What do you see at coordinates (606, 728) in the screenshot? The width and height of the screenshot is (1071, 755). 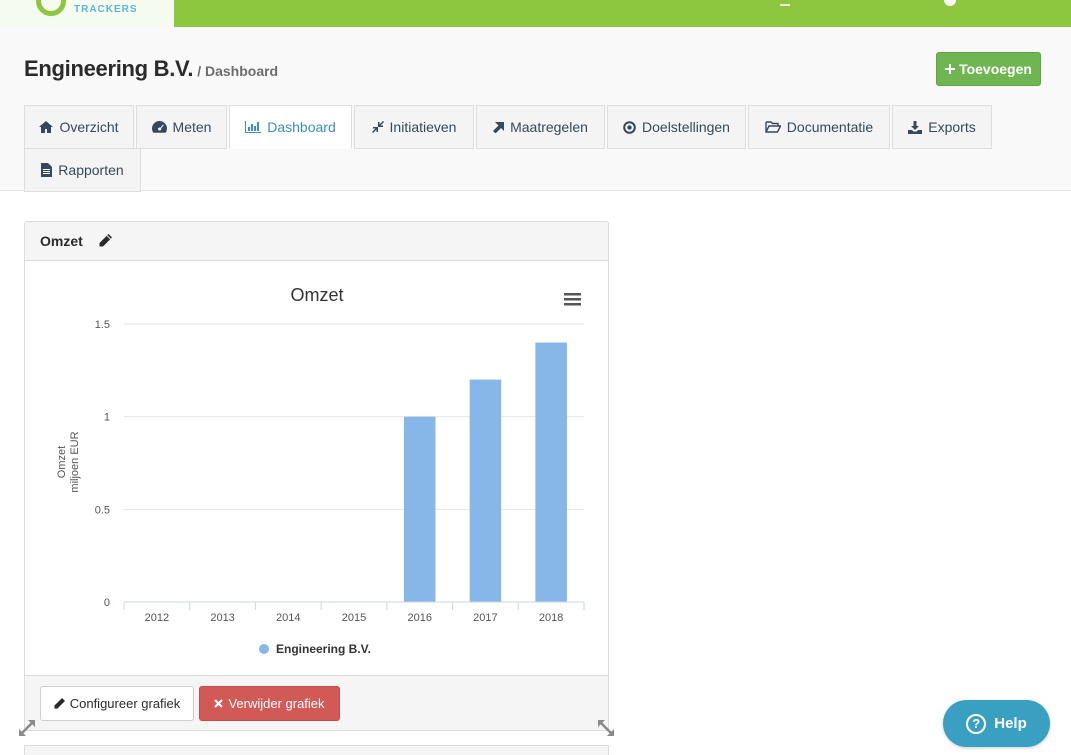 I see `resize-handle-right-icon` at bounding box center [606, 728].